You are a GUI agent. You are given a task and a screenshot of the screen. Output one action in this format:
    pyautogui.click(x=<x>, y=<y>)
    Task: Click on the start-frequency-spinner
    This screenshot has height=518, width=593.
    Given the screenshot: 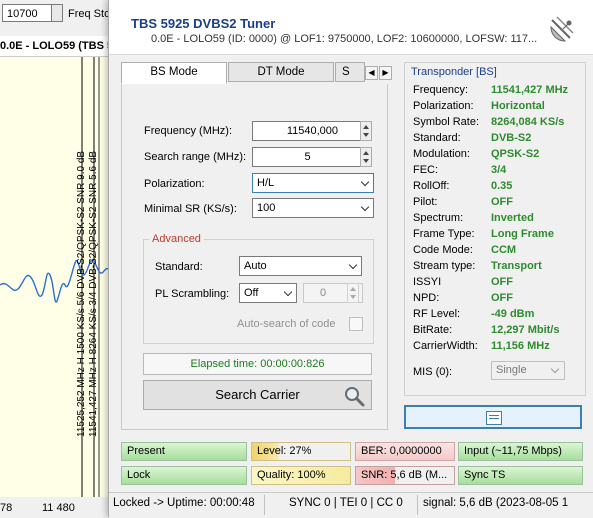 What is the action you would take?
    pyautogui.click(x=57, y=13)
    